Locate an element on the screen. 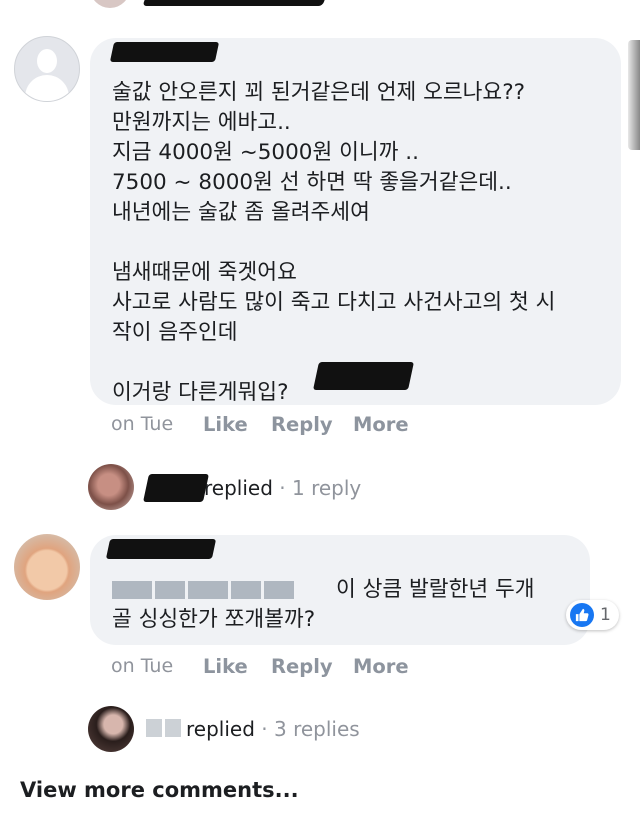 This screenshot has width=640, height=829. like-count: 1 is located at coordinates (605, 615).